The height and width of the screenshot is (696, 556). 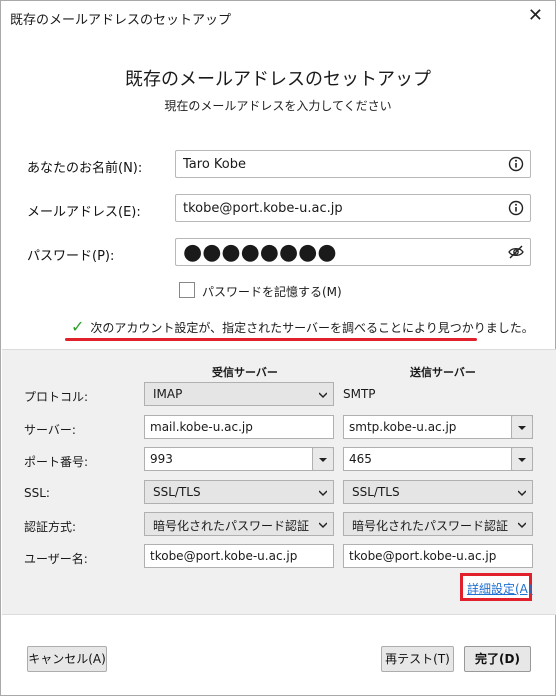 What do you see at coordinates (438, 492) in the screenshot?
I see `outgoing-ssl-select: SSL/TLS` at bounding box center [438, 492].